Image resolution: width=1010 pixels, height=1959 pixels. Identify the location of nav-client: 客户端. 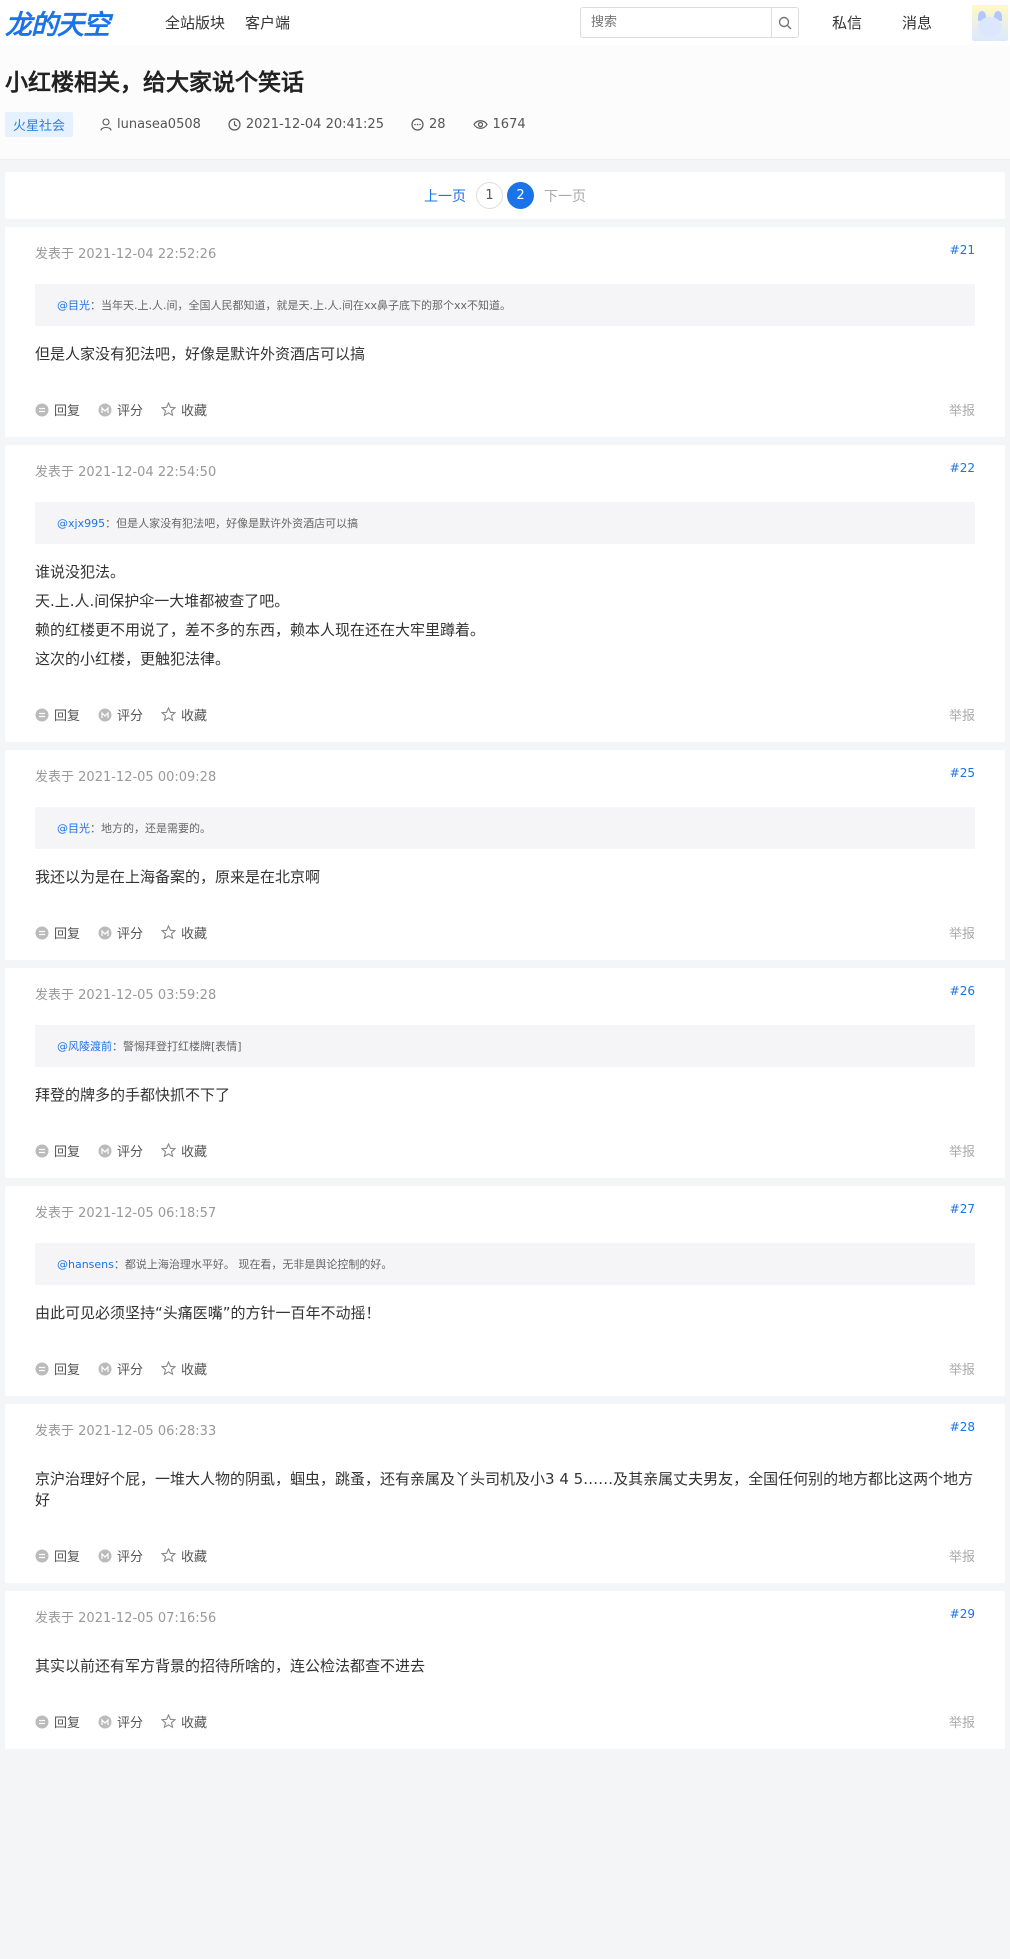
(267, 22).